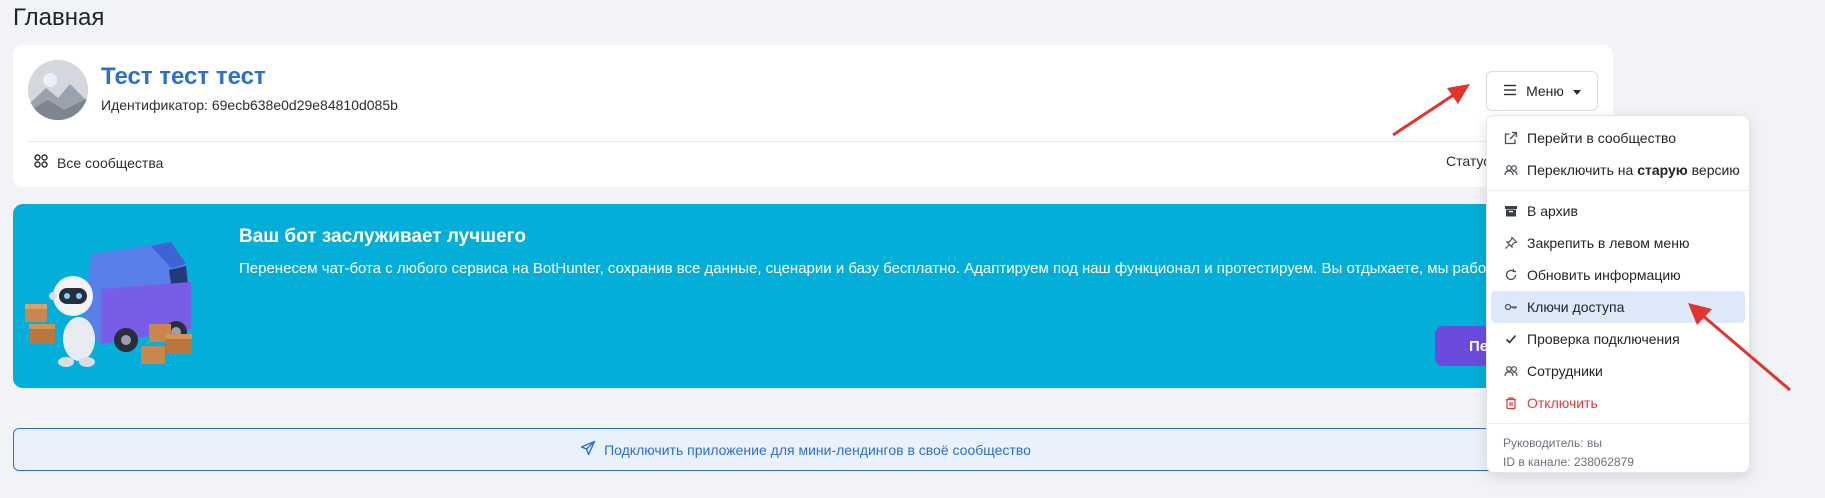 The image size is (1825, 498). I want to click on community-id: Идентификатор: 69ecb638e0d29e84810d085b, so click(249, 105).